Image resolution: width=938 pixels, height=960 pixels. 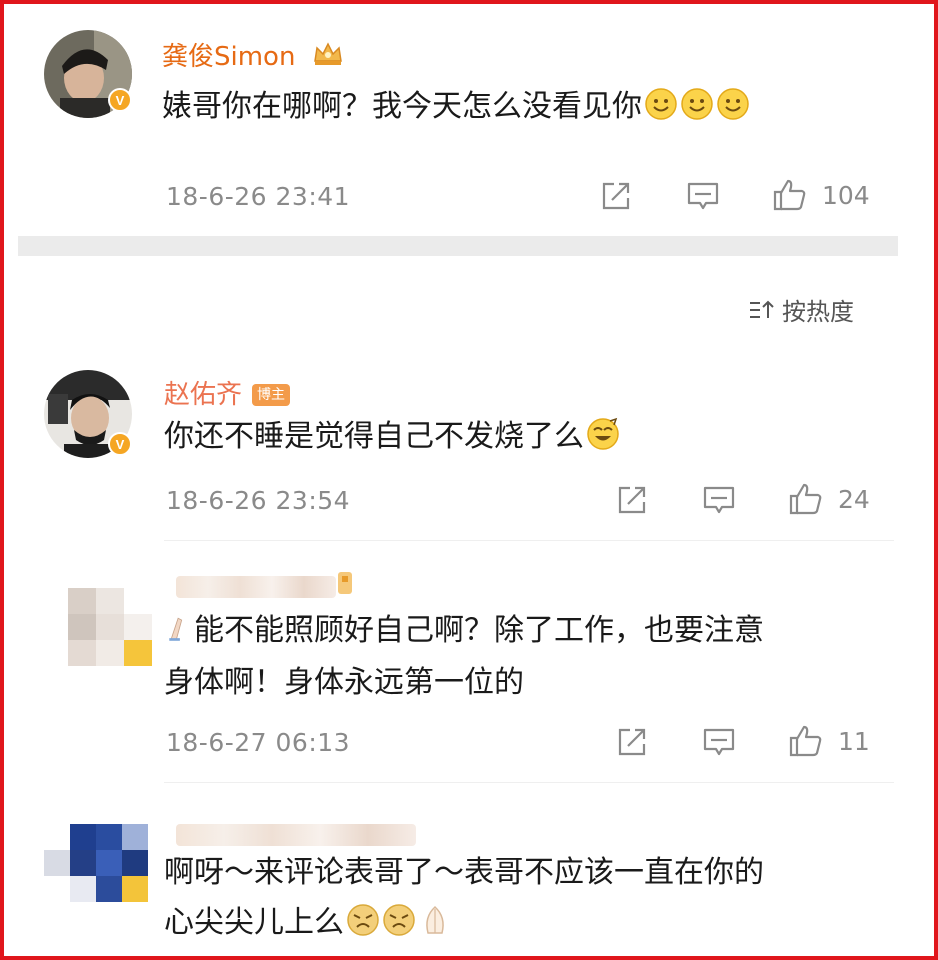 What do you see at coordinates (258, 742) in the screenshot?
I see `comment-timestamp: 18-6-27 06:13` at bounding box center [258, 742].